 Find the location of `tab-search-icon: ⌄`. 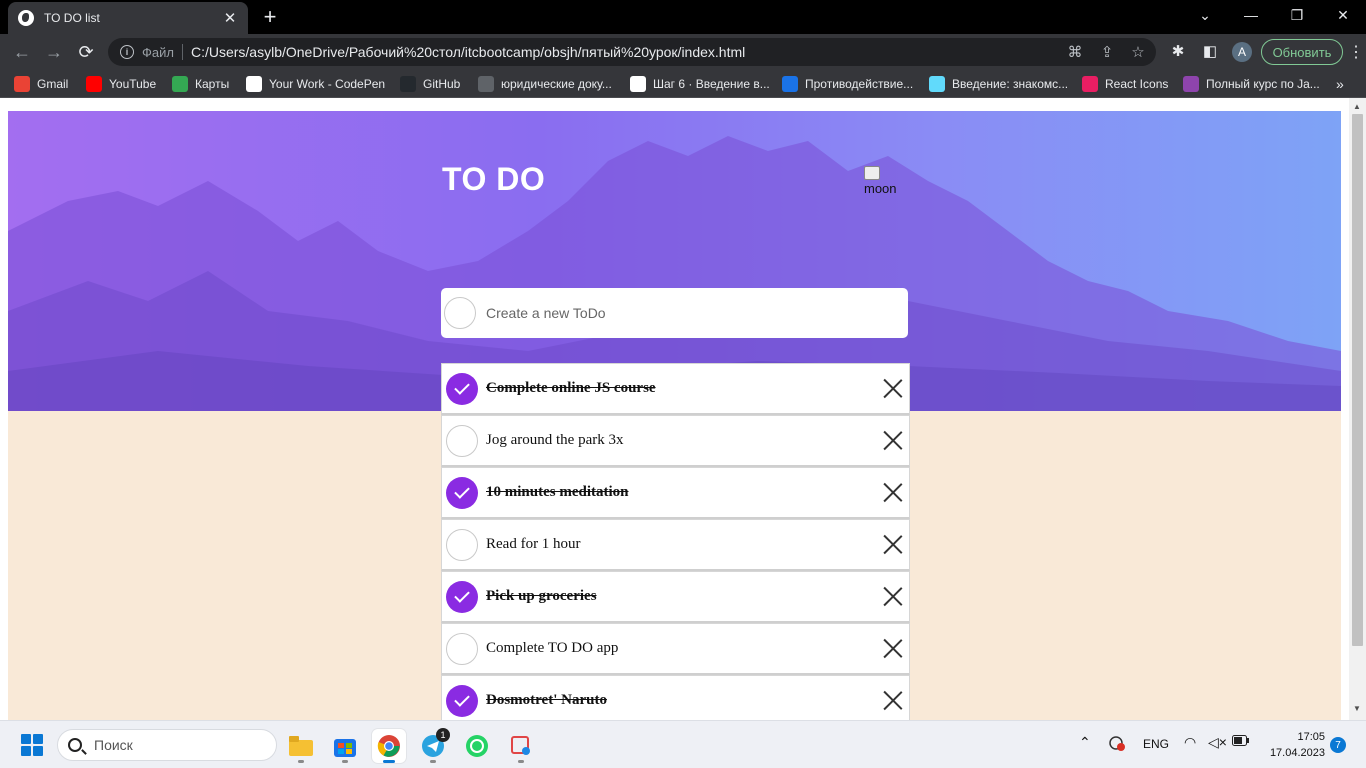

tab-search-icon: ⌄ is located at coordinates (1205, 15).